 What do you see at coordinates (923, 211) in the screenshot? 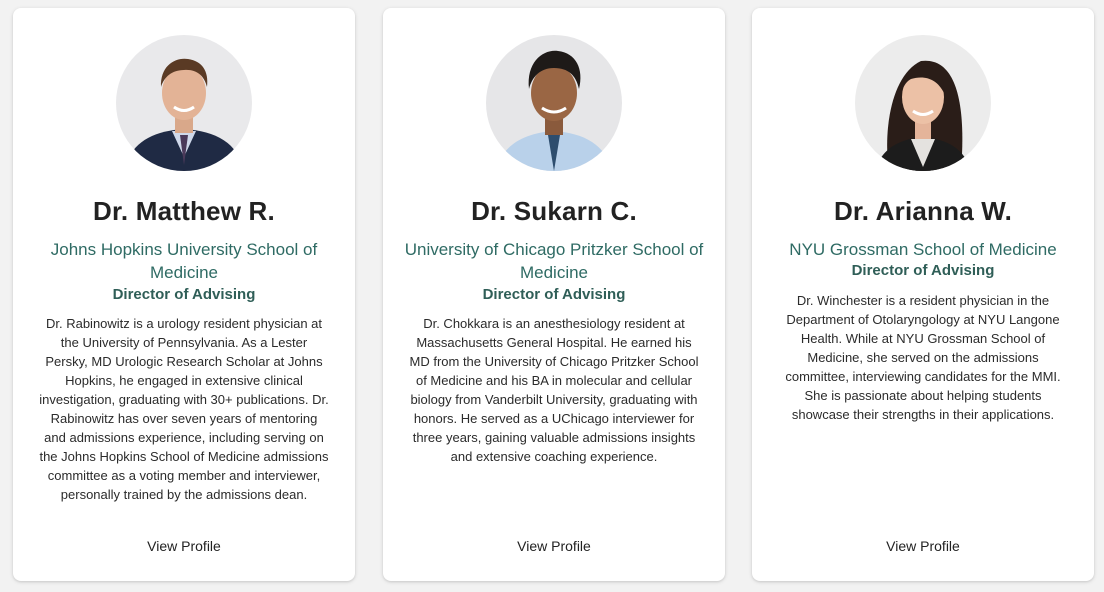
I see `advisor-name: Dr. Arianna W.` at bounding box center [923, 211].